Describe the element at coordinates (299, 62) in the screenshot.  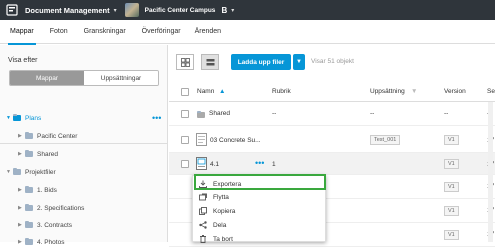
I see `upload-options-chevron-icon: ▼` at that location.